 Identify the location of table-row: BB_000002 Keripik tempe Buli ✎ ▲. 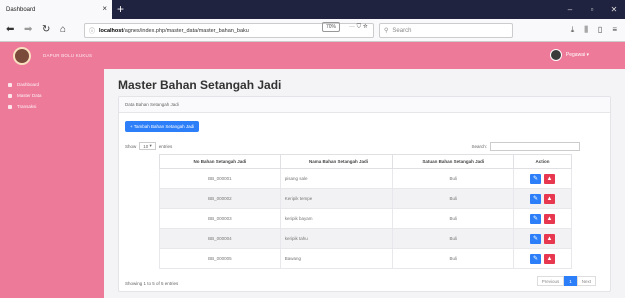
(365, 198).